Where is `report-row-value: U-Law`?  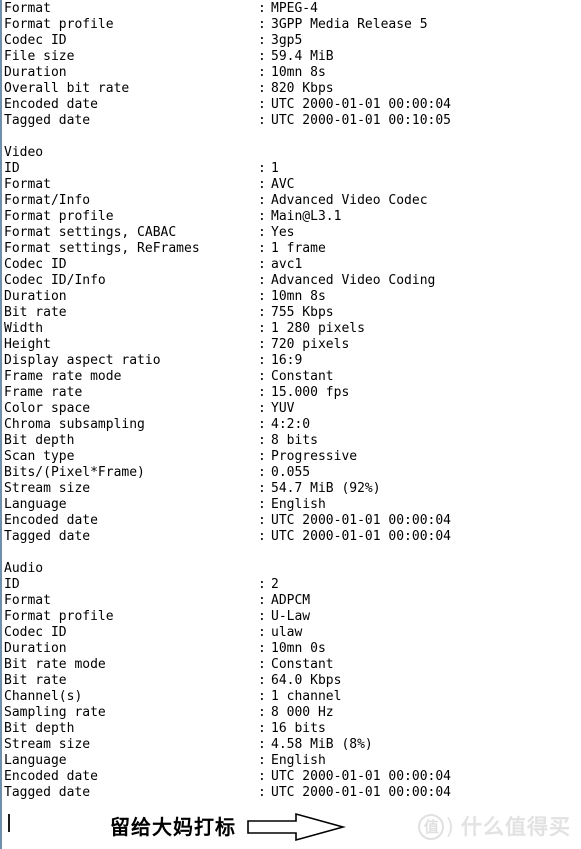 report-row-value: U-Law is located at coordinates (291, 616).